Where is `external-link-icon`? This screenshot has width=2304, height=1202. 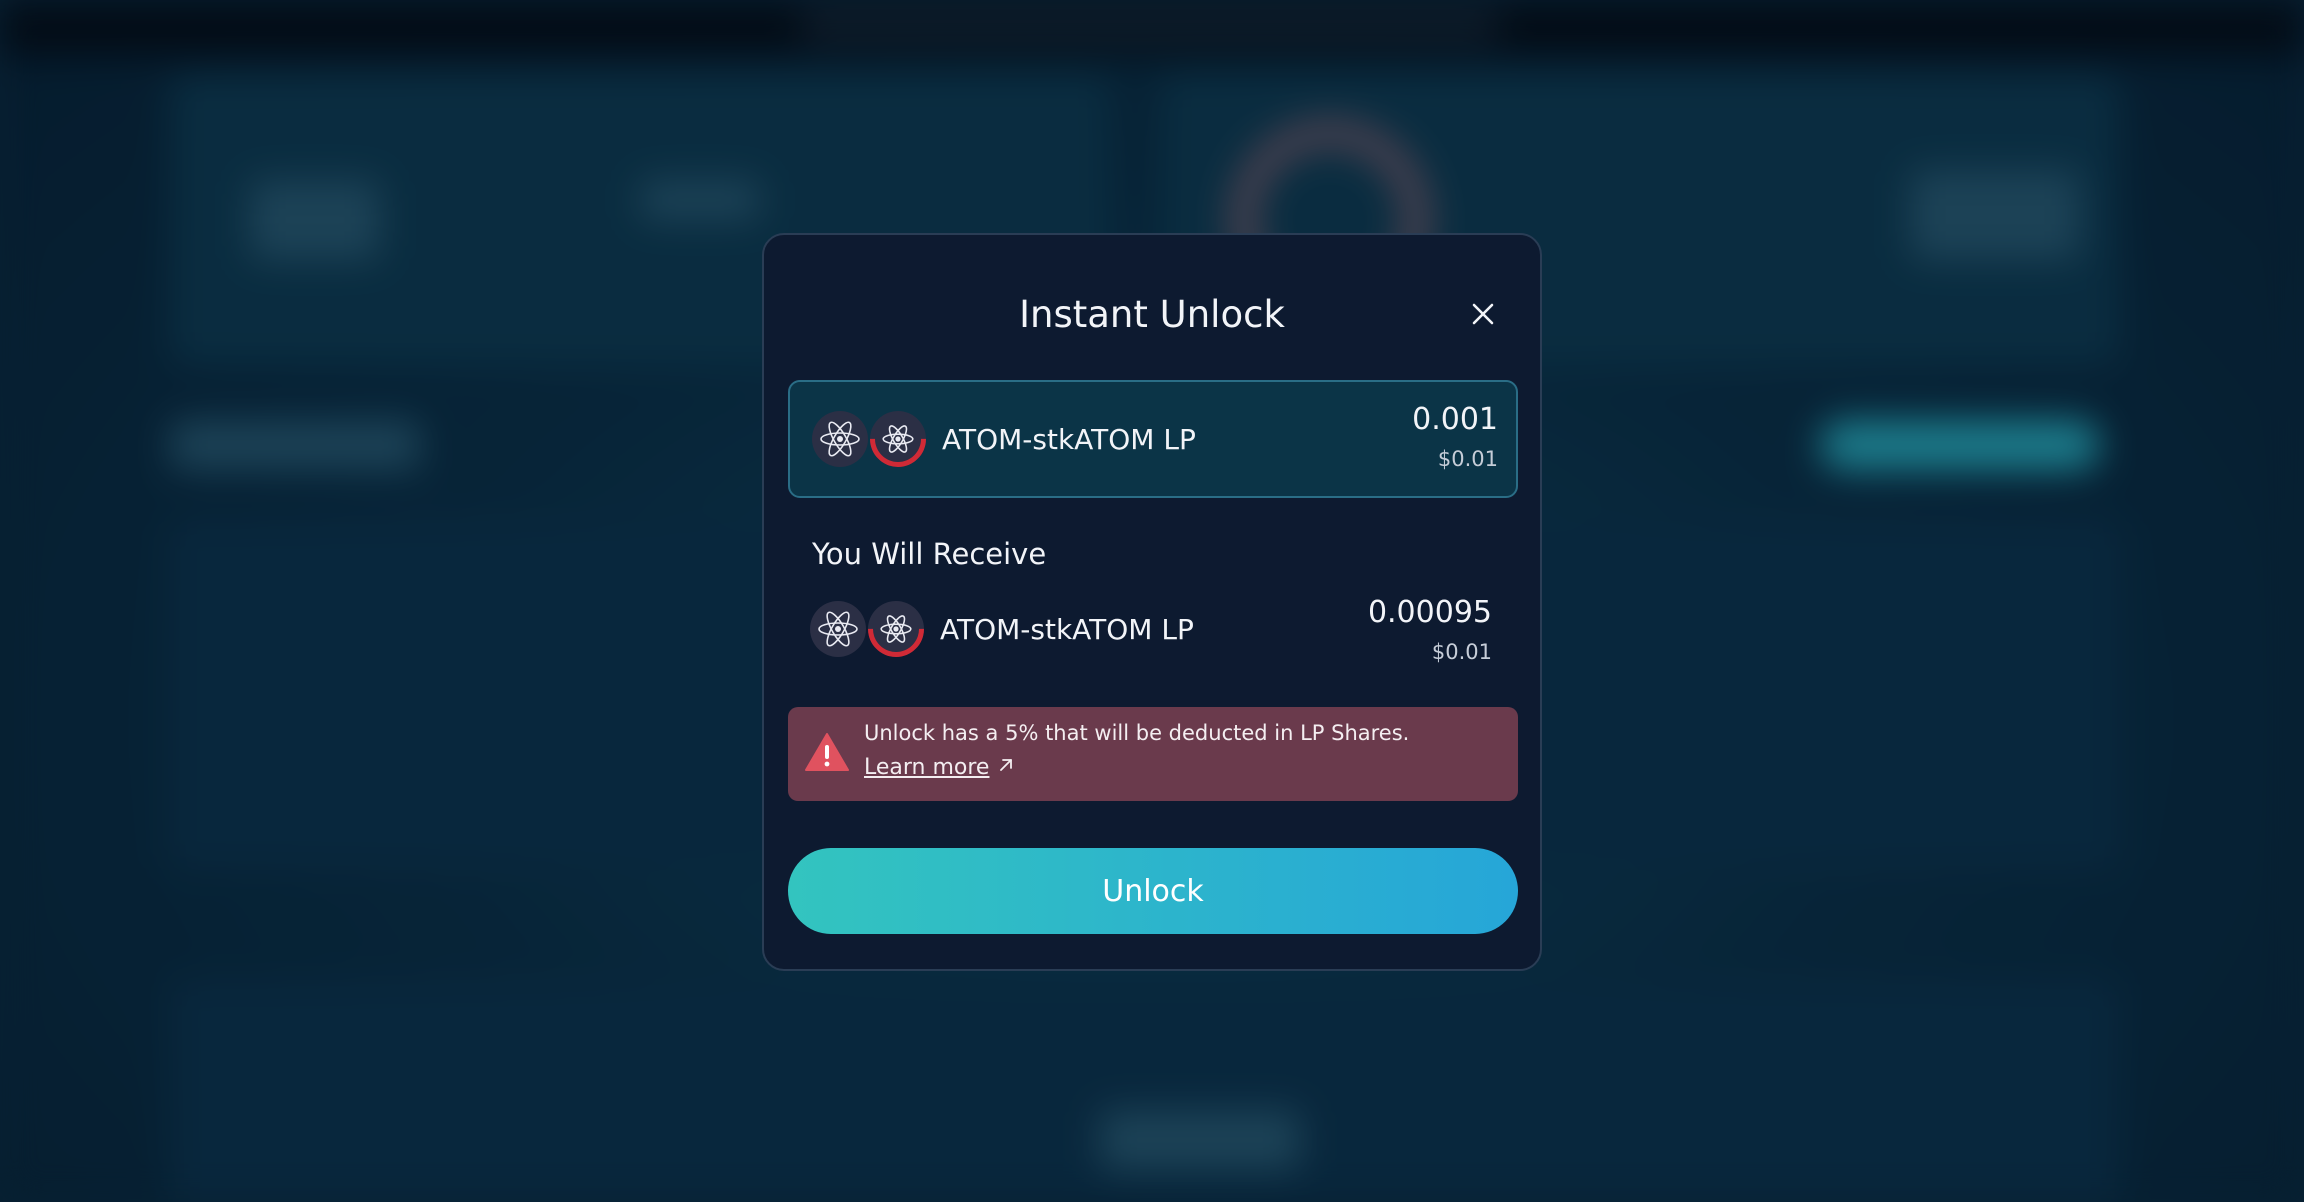 external-link-icon is located at coordinates (1006, 767).